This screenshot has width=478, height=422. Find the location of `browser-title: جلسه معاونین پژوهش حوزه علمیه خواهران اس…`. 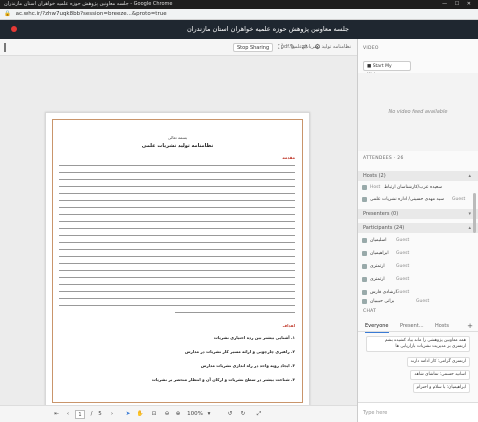

browser-title: جلسه معاونین پژوهش حوزه علمیه خواهران اس… is located at coordinates (88, 4).